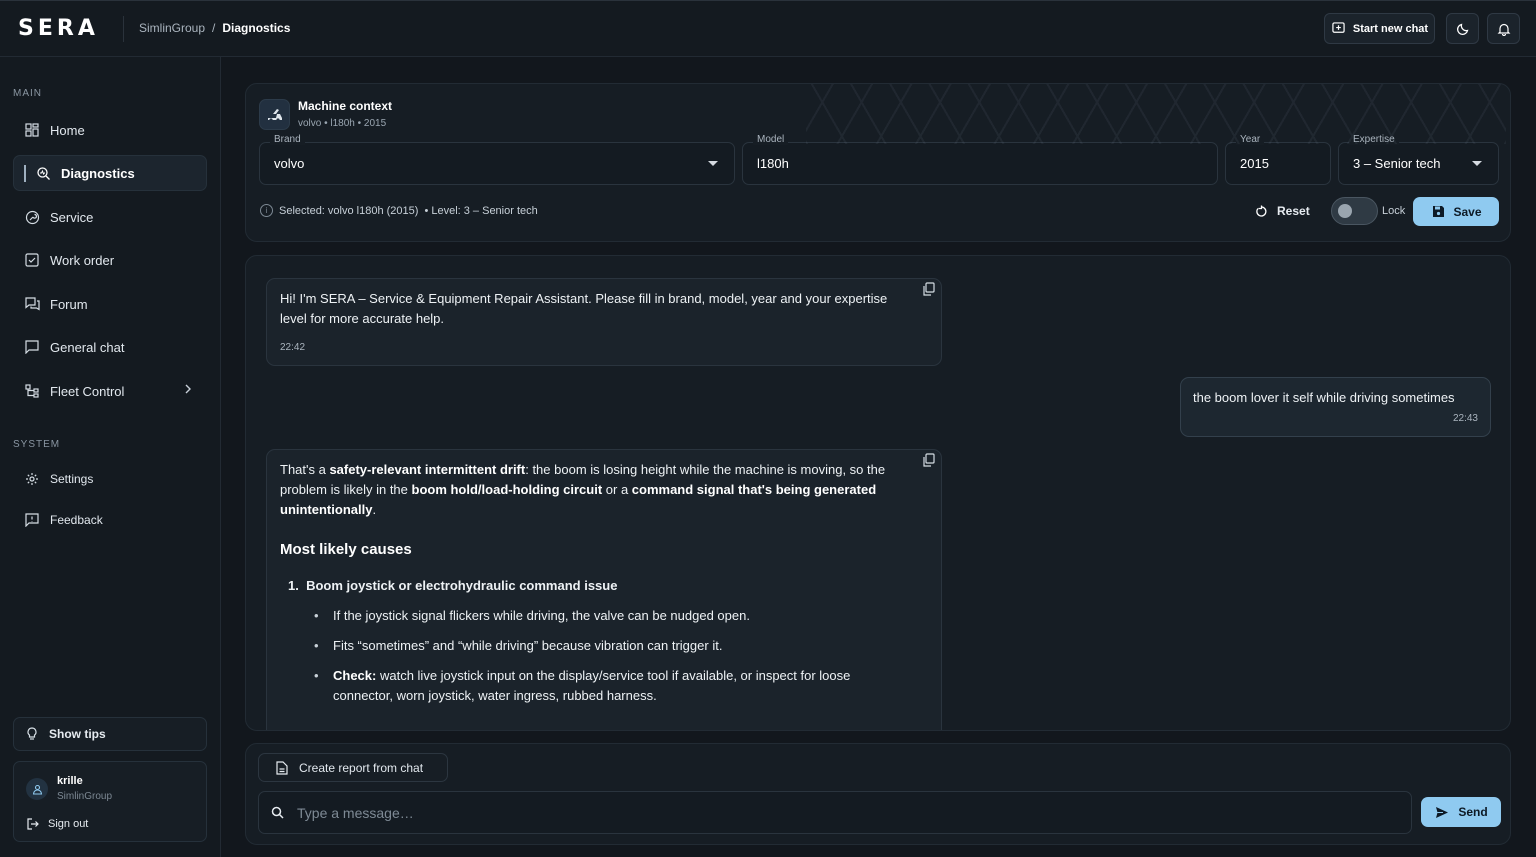  What do you see at coordinates (256, 28) in the screenshot?
I see `breadcrumb-current: Diagnostics` at bounding box center [256, 28].